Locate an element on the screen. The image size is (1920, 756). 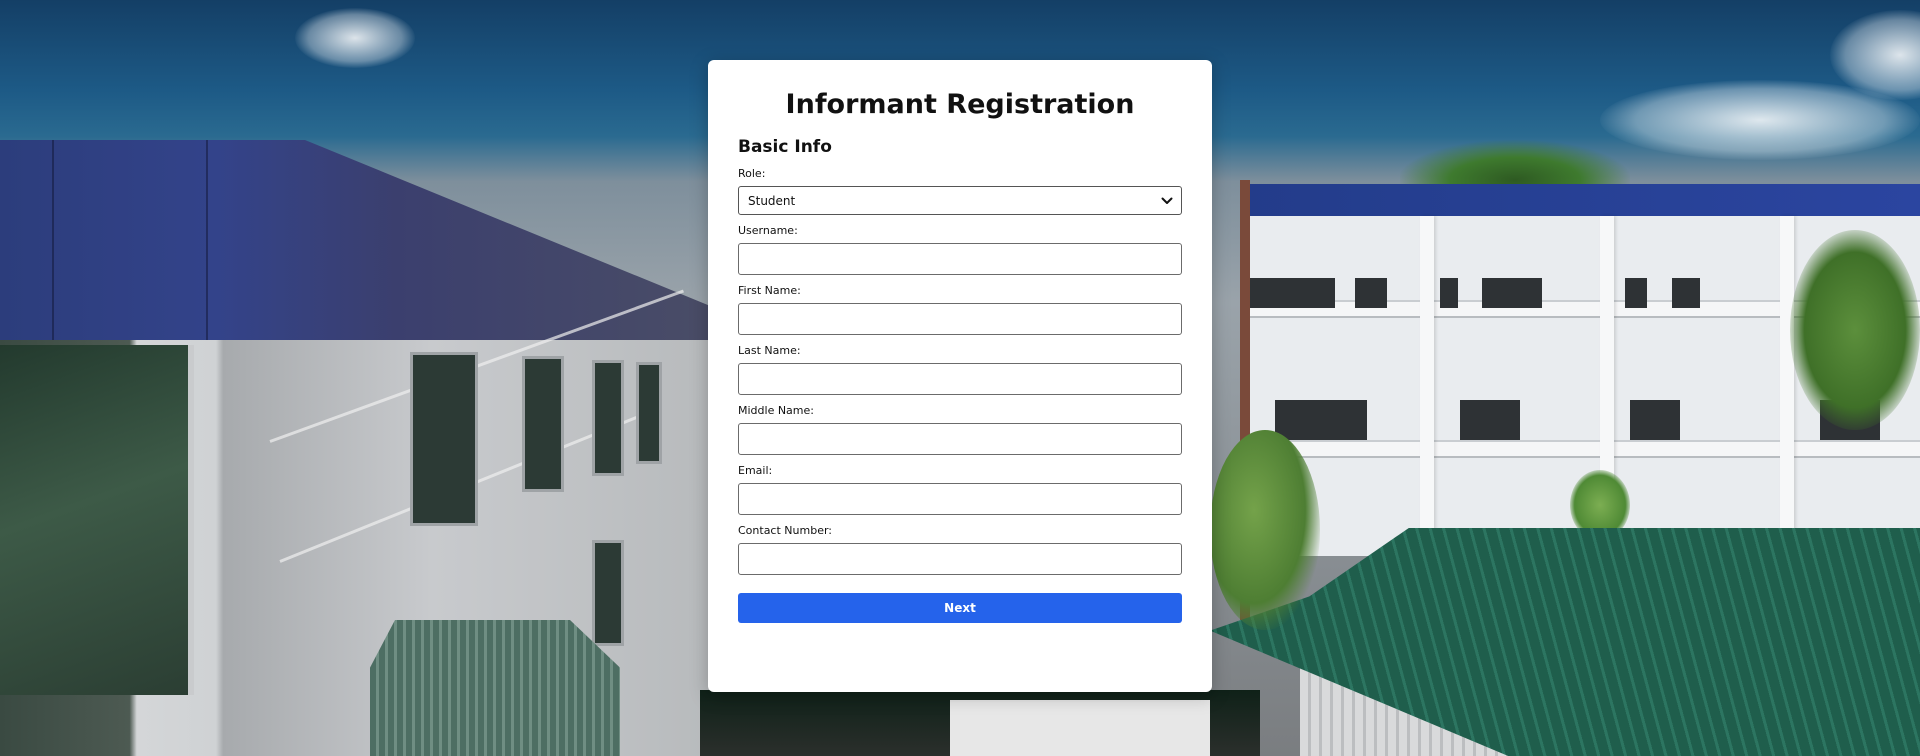
middle-name-label: Middle Name: is located at coordinates (776, 410).